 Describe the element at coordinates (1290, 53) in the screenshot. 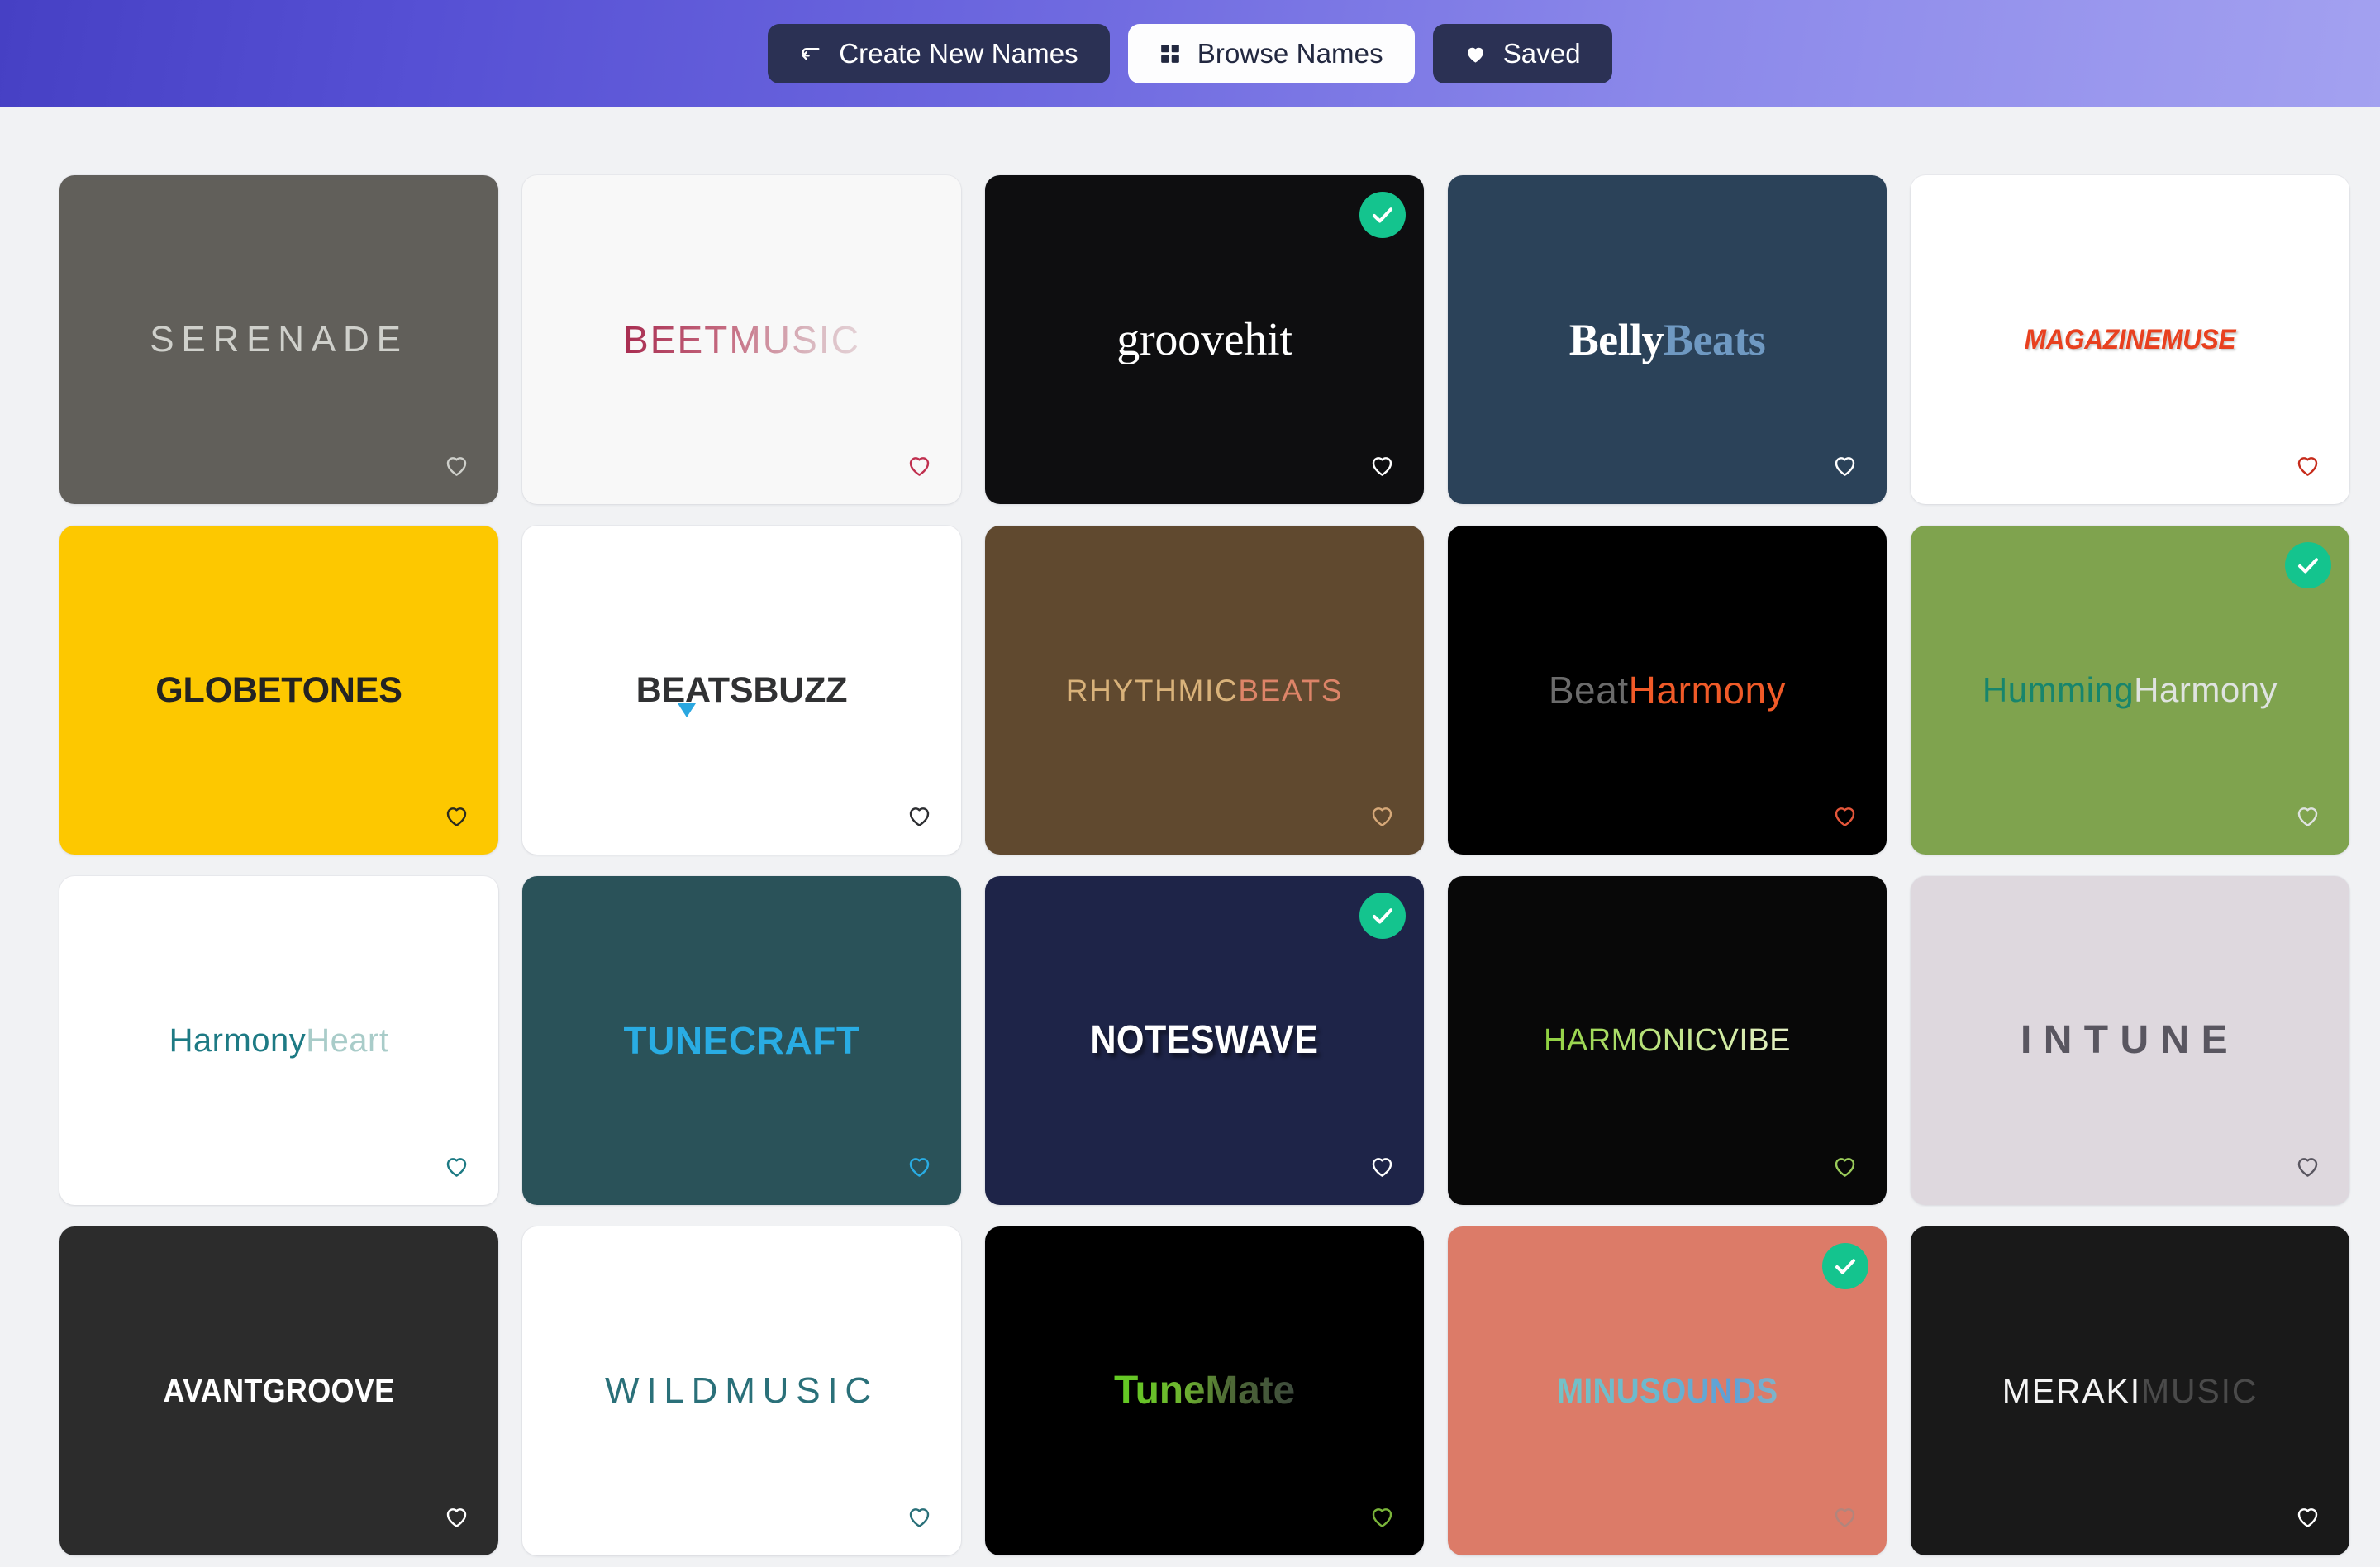

I see `browse-names-label: Browse Names` at that location.